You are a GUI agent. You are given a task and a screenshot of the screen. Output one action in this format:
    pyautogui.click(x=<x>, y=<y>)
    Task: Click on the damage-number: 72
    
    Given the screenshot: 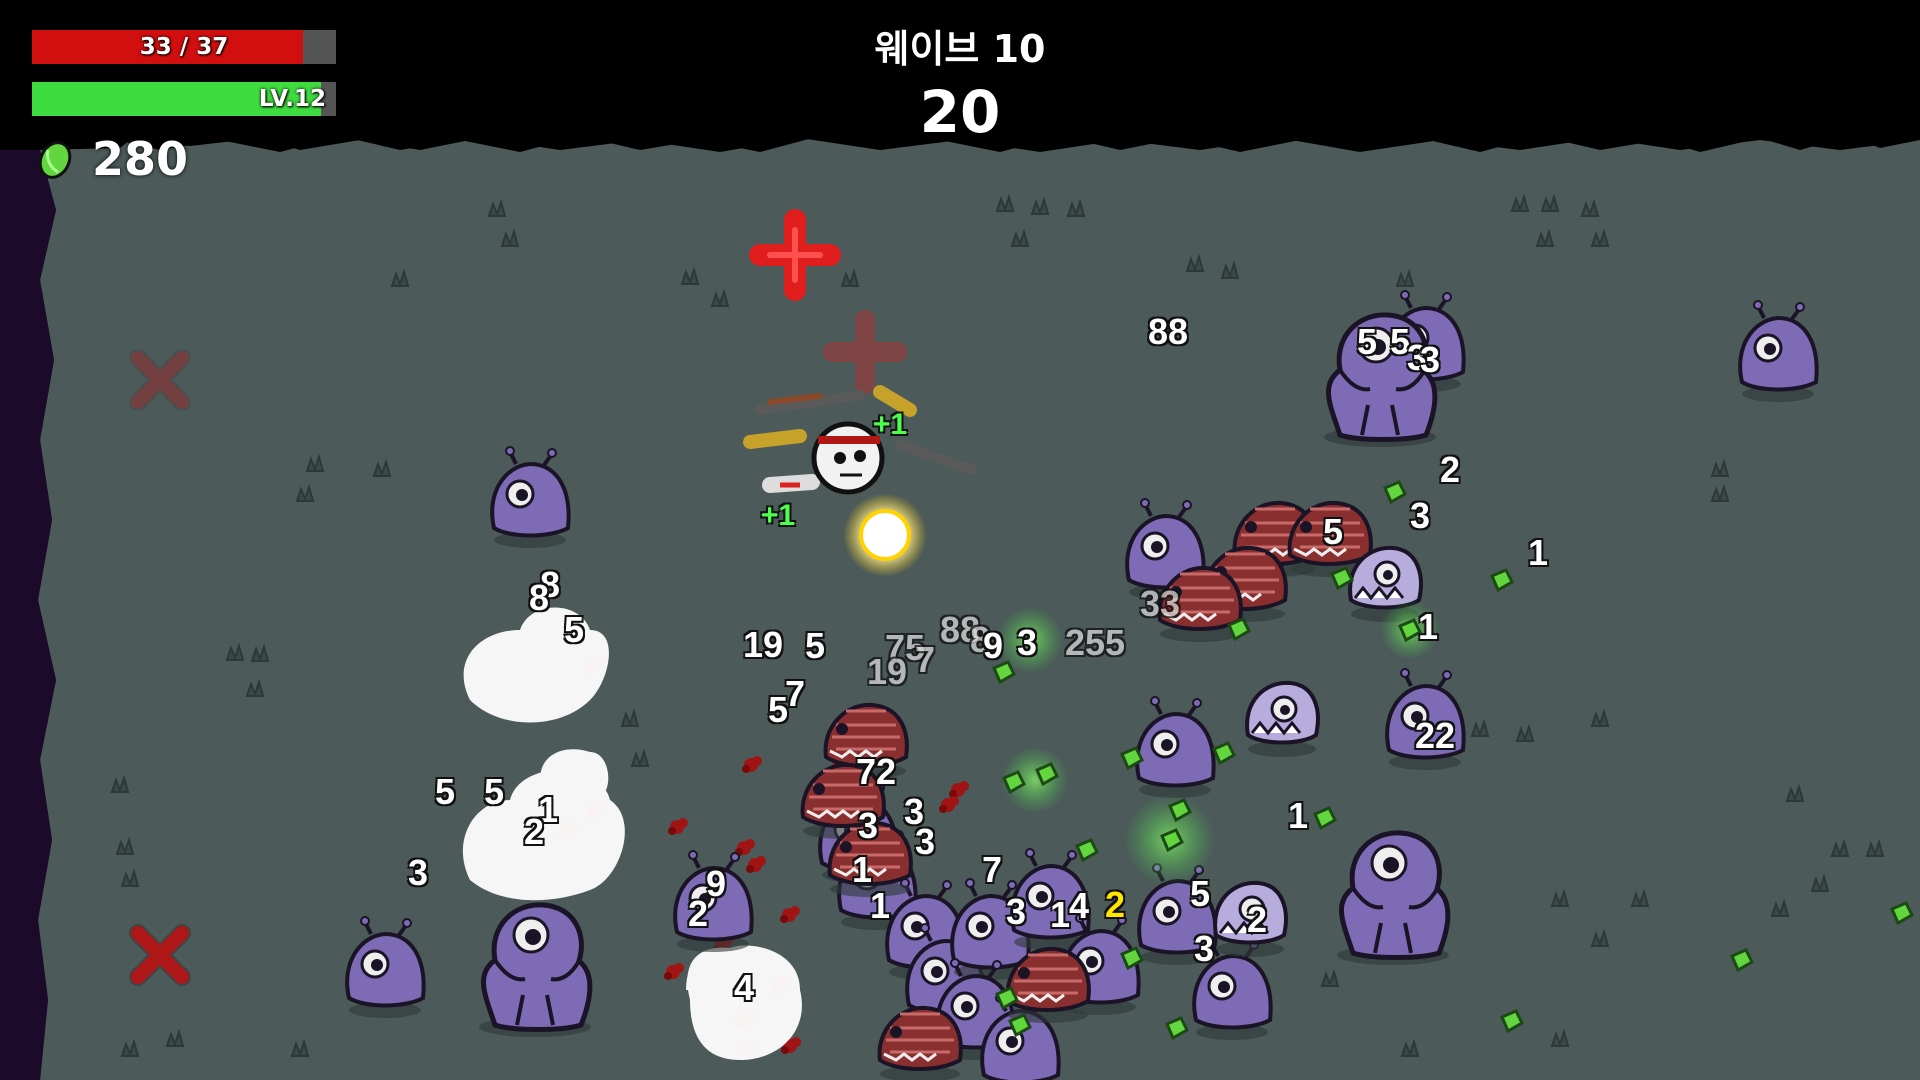 What is the action you would take?
    pyautogui.click(x=876, y=771)
    